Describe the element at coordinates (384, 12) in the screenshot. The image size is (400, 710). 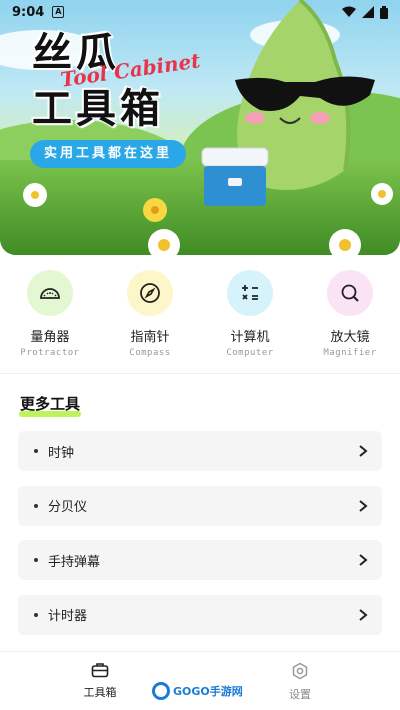
I see `battery-icon` at that location.